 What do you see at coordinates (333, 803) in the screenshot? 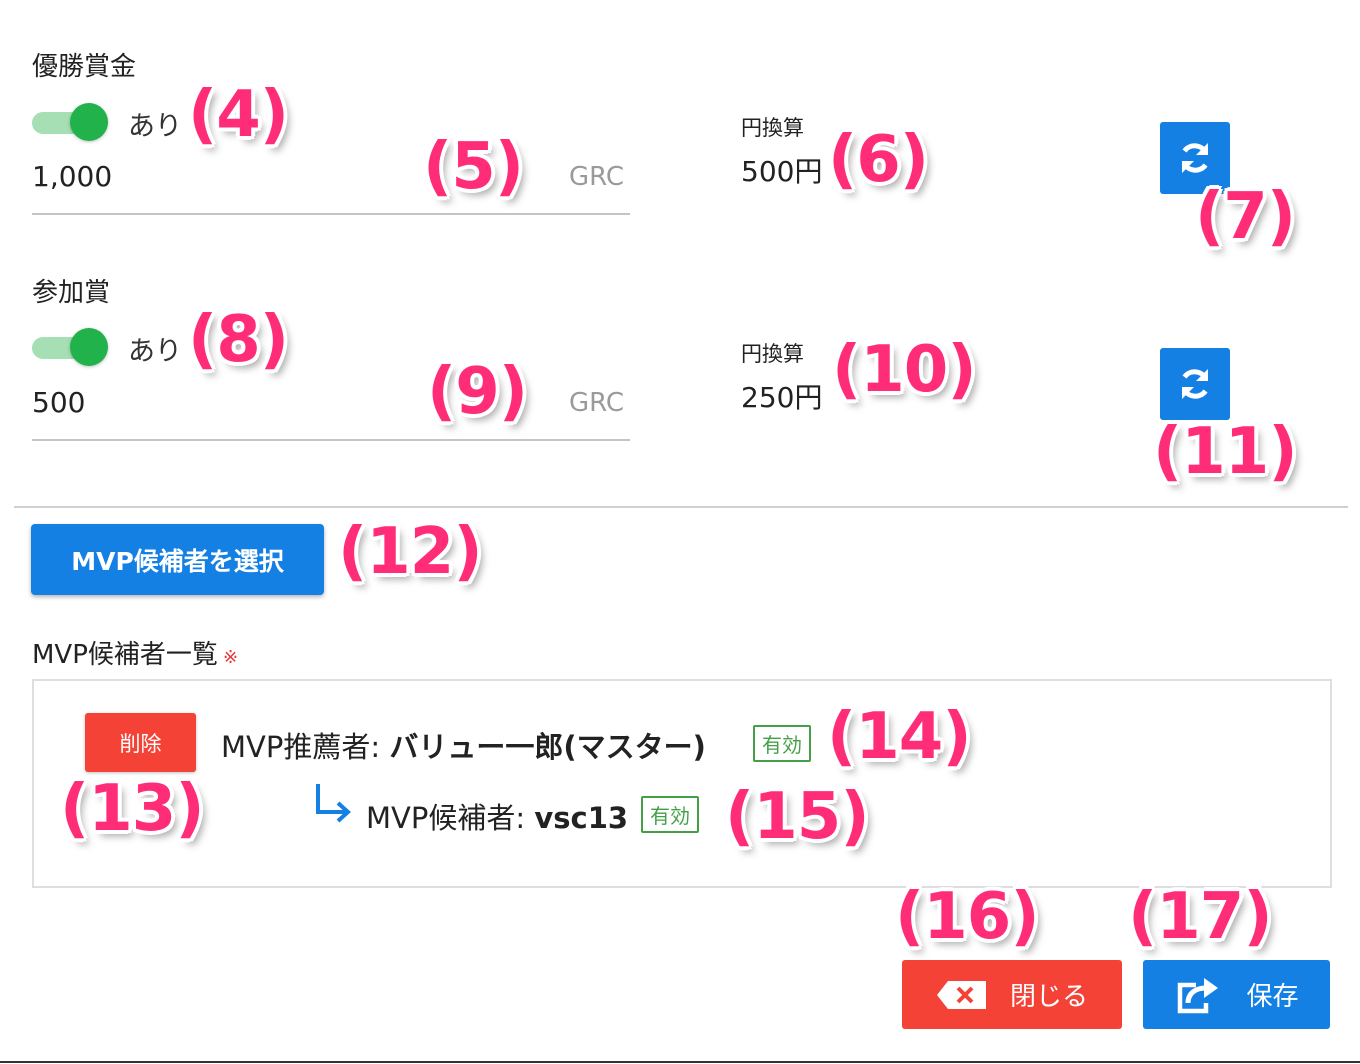
I see `return-arrow-icon` at bounding box center [333, 803].